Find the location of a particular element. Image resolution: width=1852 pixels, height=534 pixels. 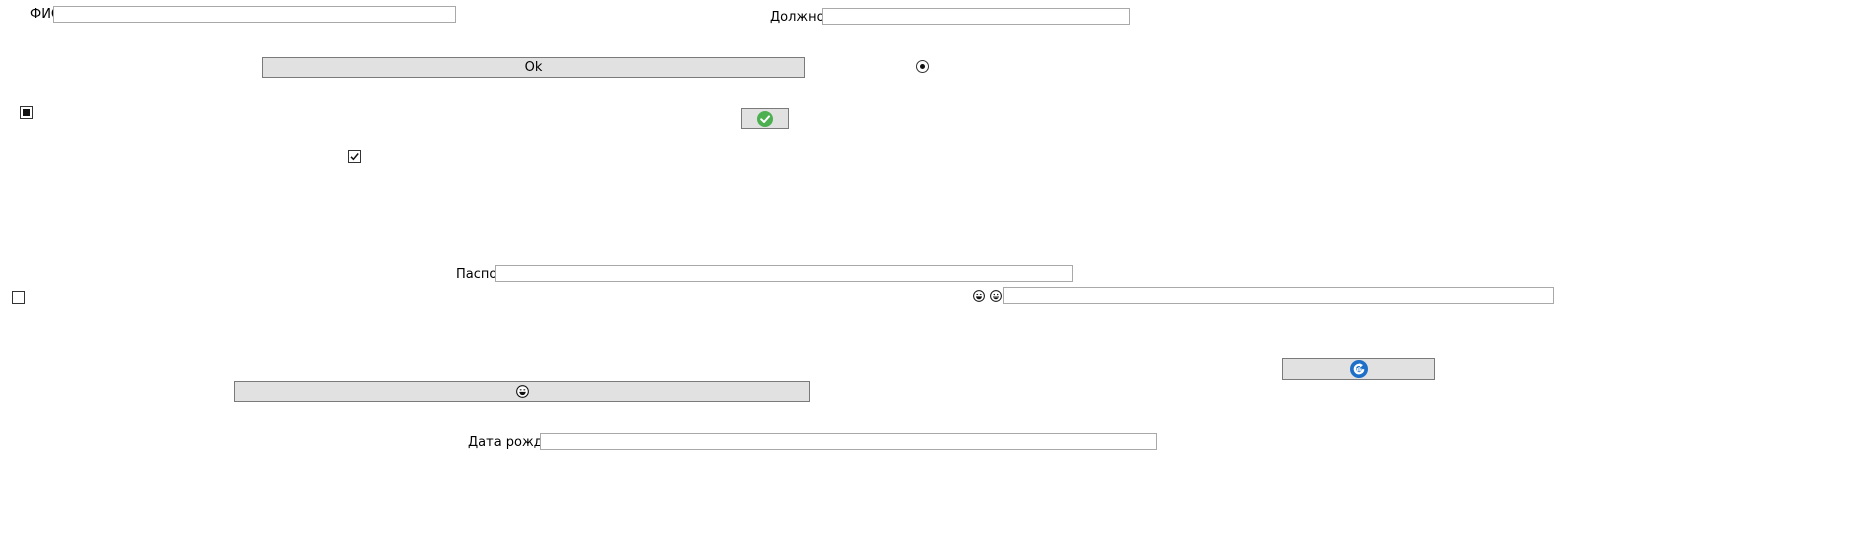

confirm-button is located at coordinates (765, 118).